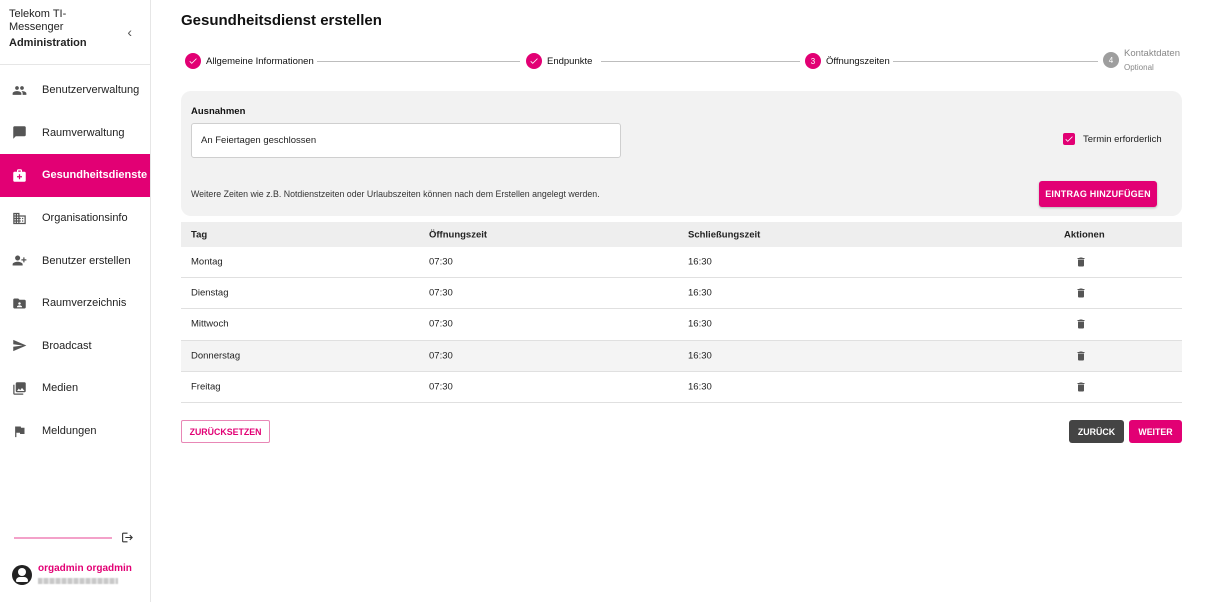 This screenshot has height=602, width=1211. I want to click on column-header-oeffnungszeit: Öffnungszeit, so click(458, 234).